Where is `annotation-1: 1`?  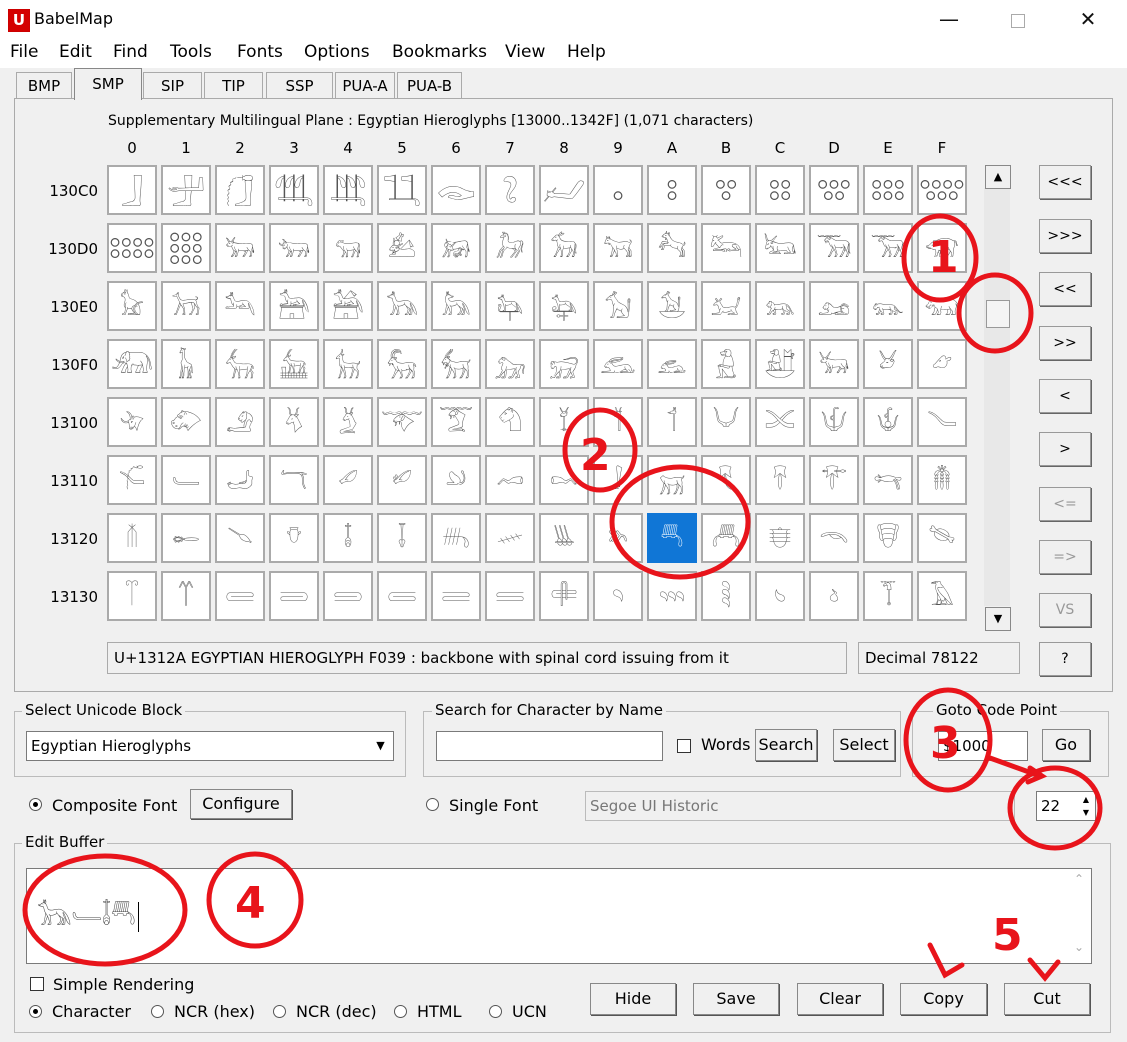 annotation-1: 1 is located at coordinates (943, 257).